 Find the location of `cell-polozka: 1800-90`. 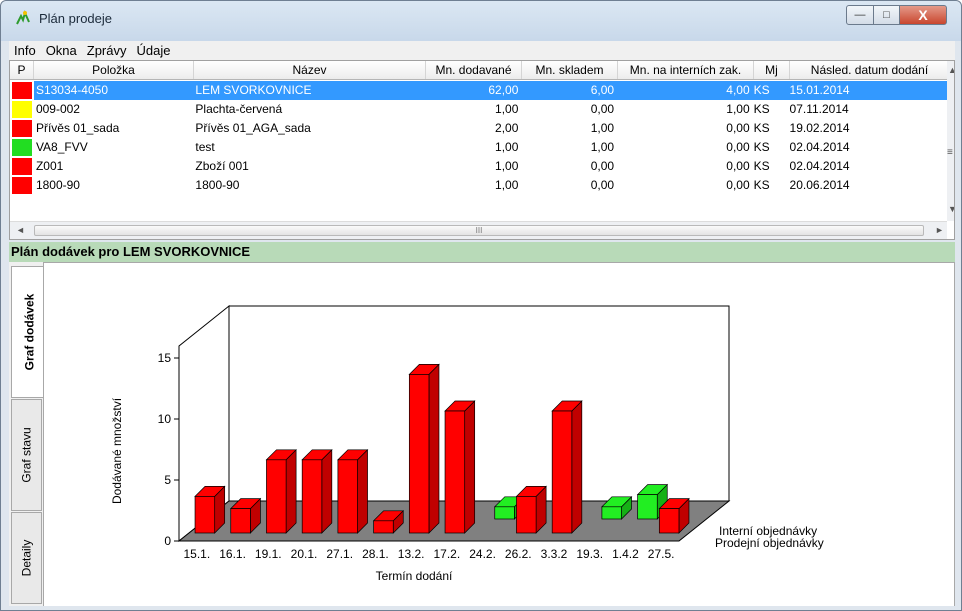

cell-polozka: 1800-90 is located at coordinates (57, 185).